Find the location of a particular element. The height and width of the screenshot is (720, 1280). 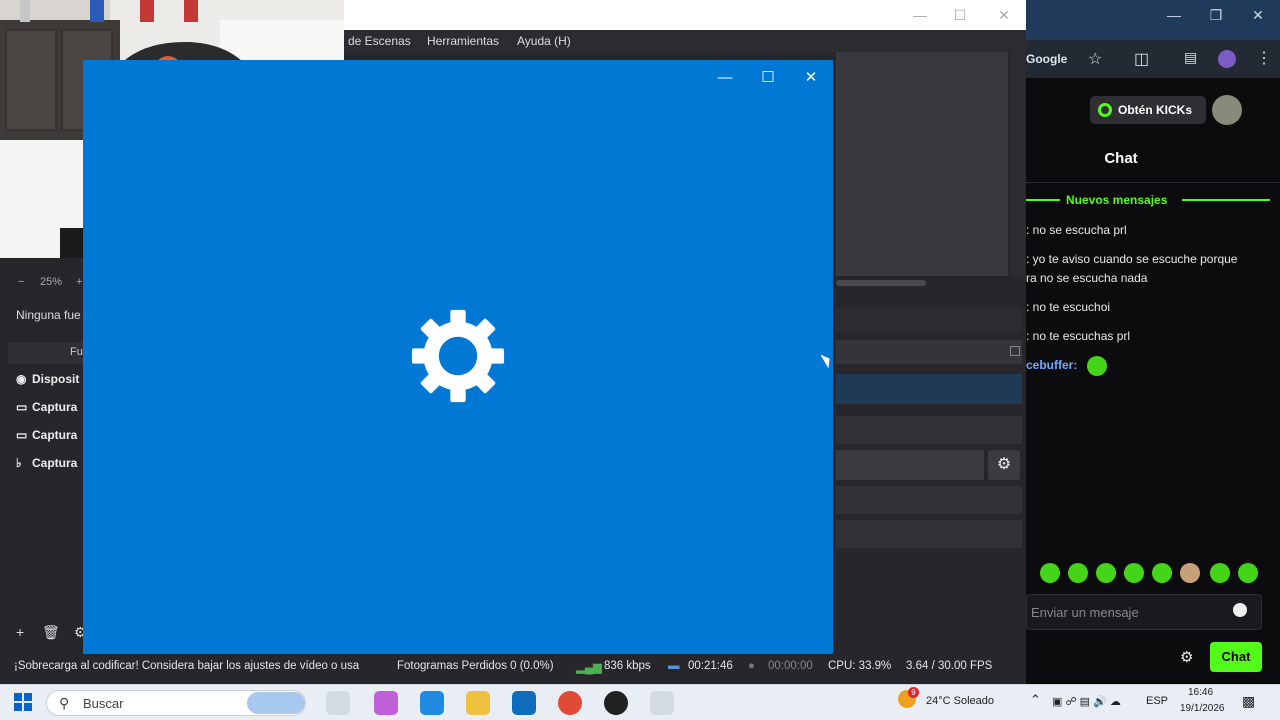

menu-tools: Herramientas is located at coordinates (463, 41).